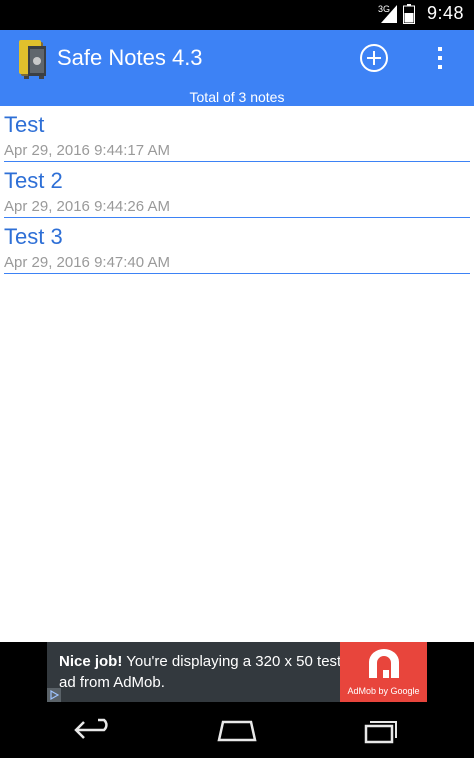 The width and height of the screenshot is (474, 758). What do you see at coordinates (440, 58) in the screenshot?
I see `overflow-menu-icon` at bounding box center [440, 58].